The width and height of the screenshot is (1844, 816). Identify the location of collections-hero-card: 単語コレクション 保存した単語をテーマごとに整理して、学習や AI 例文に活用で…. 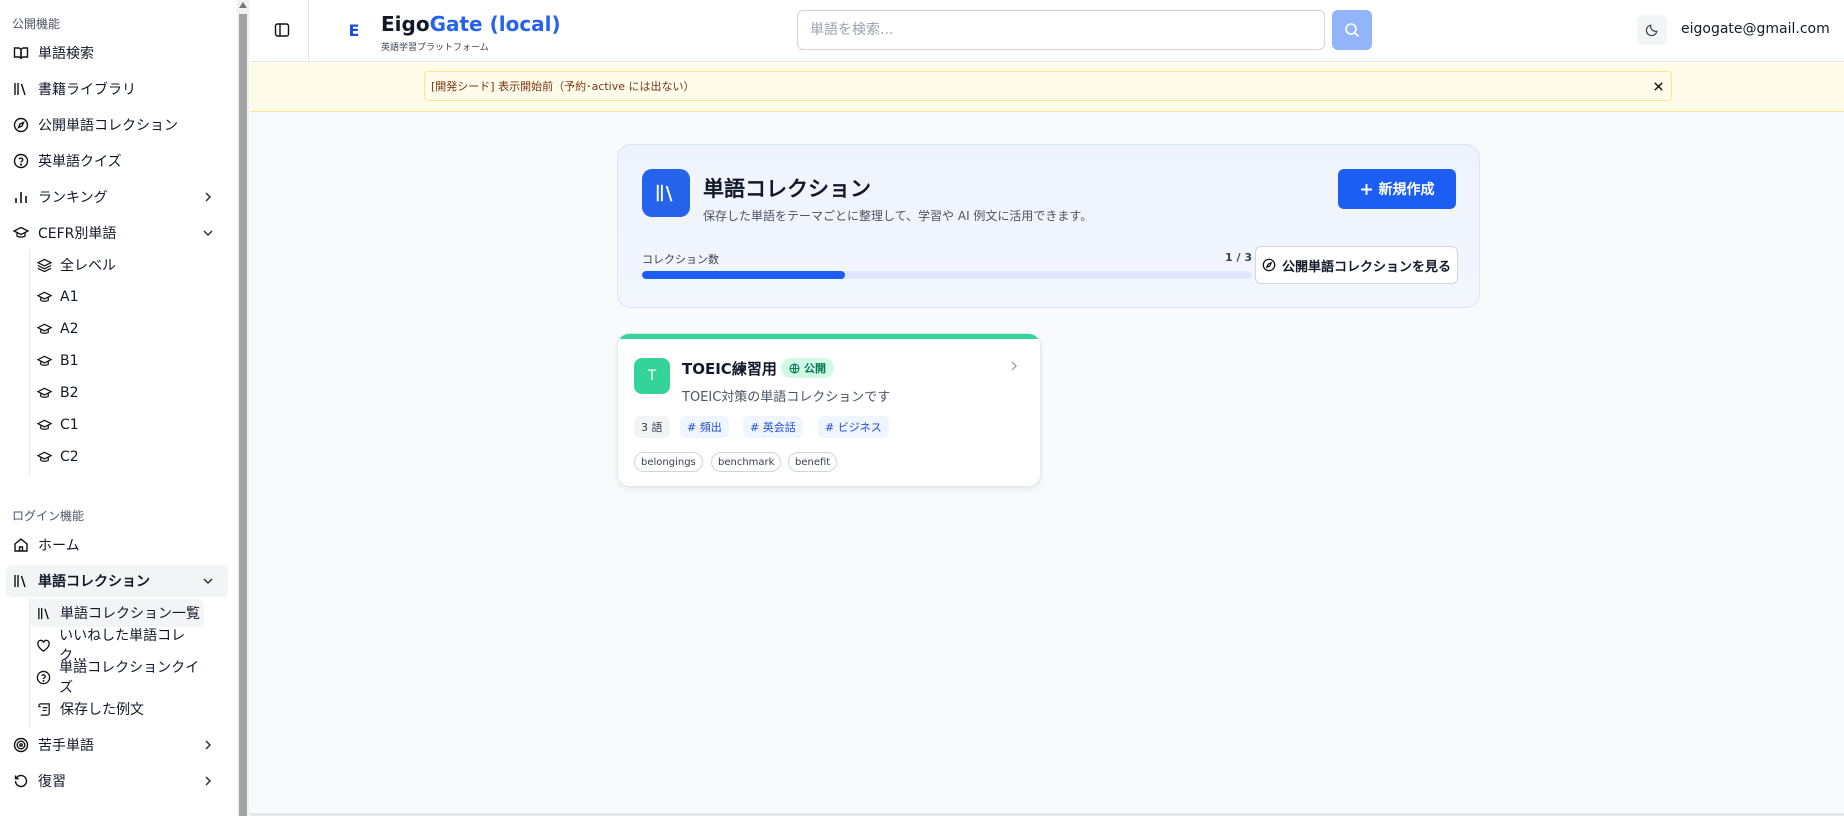
(1048, 226).